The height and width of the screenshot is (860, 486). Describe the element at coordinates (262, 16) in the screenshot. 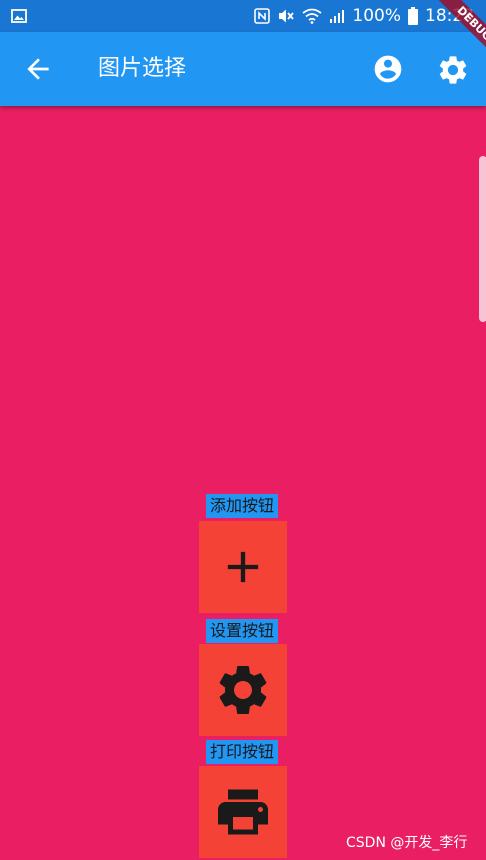

I see `nfc-icon` at that location.